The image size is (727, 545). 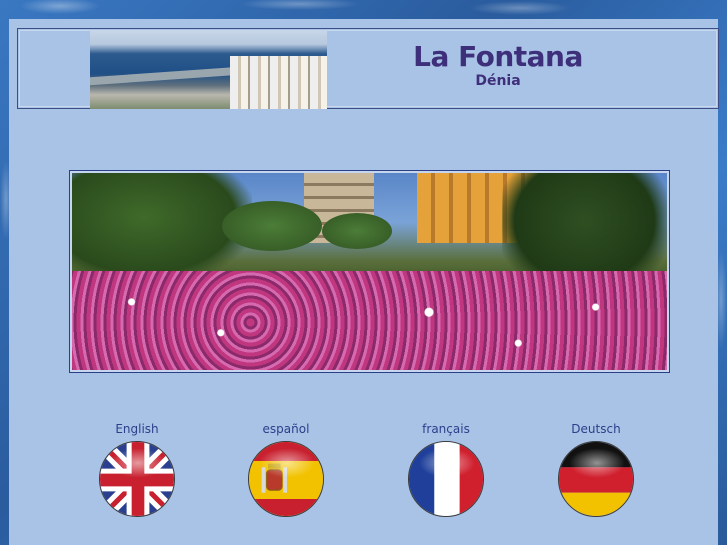 What do you see at coordinates (498, 81) in the screenshot?
I see `site-subtitle: Dénia` at bounding box center [498, 81].